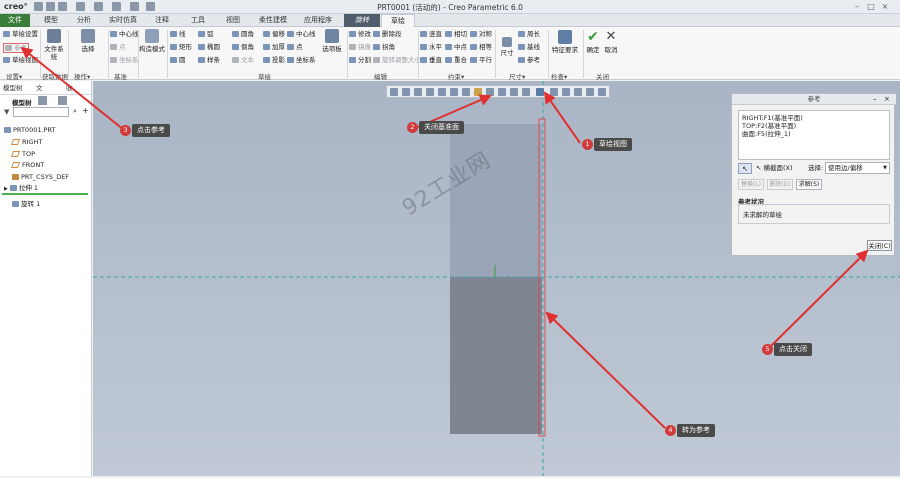 The width and height of the screenshot is (900, 478). I want to click on step-number-5: 5, so click(767, 349).